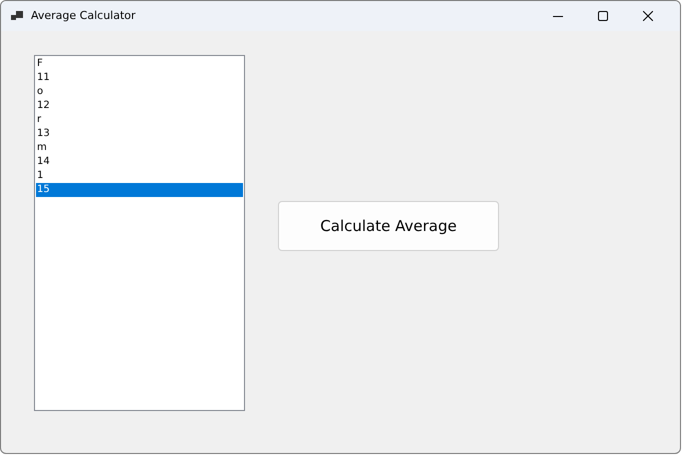 The image size is (683, 458). I want to click on maximize-icon, so click(603, 16).